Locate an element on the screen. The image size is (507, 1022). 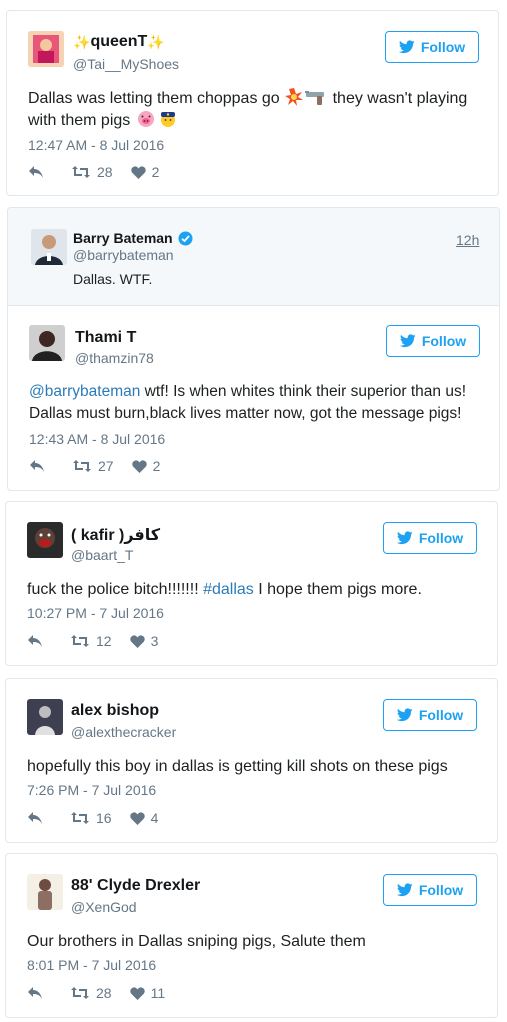
retweet-count: 27 is located at coordinates (106, 466).